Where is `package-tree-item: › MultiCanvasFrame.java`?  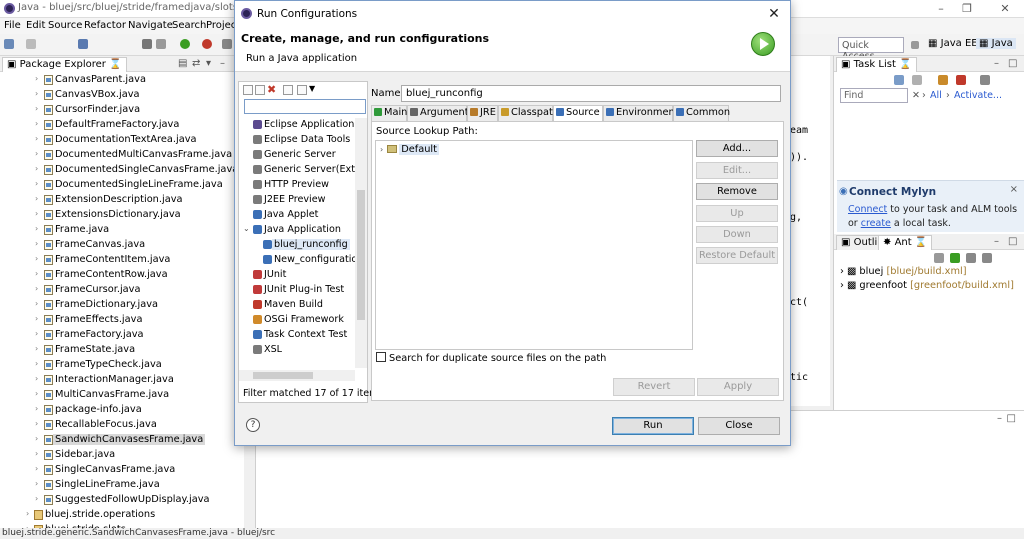 package-tree-item: › MultiCanvasFrame.java is located at coordinates (122, 395).